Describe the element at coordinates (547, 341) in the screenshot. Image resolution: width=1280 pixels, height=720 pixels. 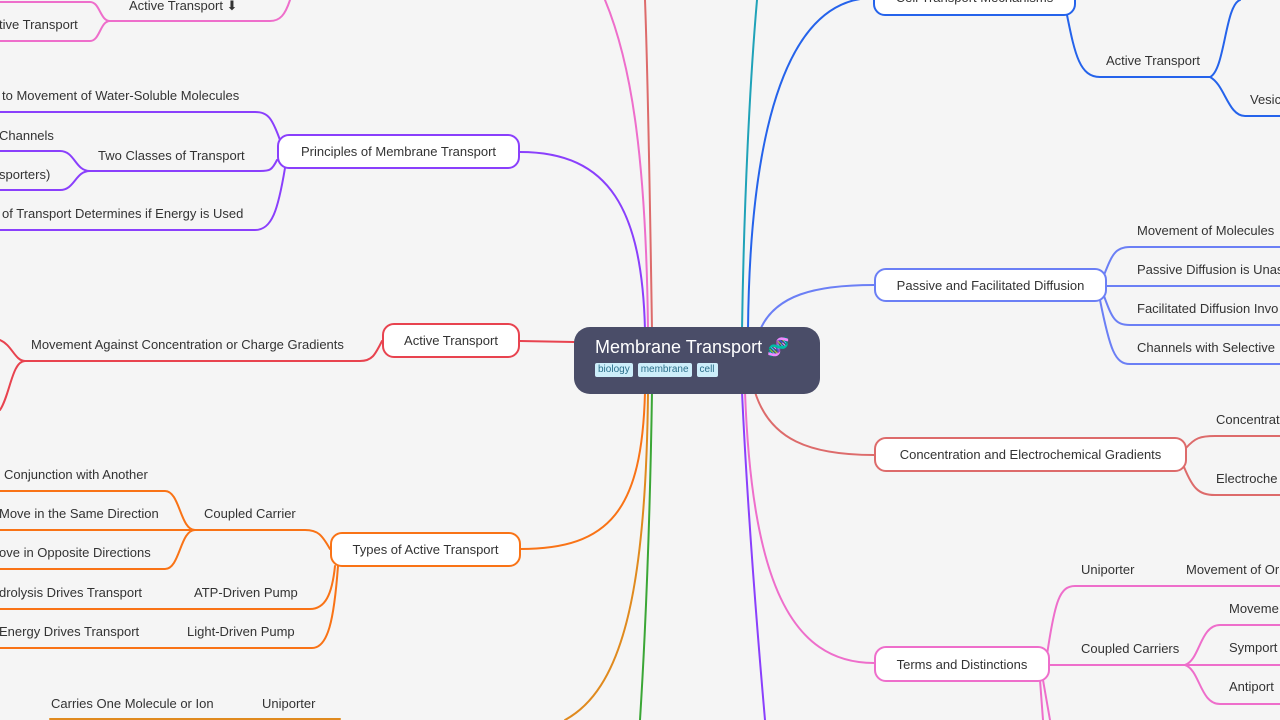
I see `link-active` at that location.